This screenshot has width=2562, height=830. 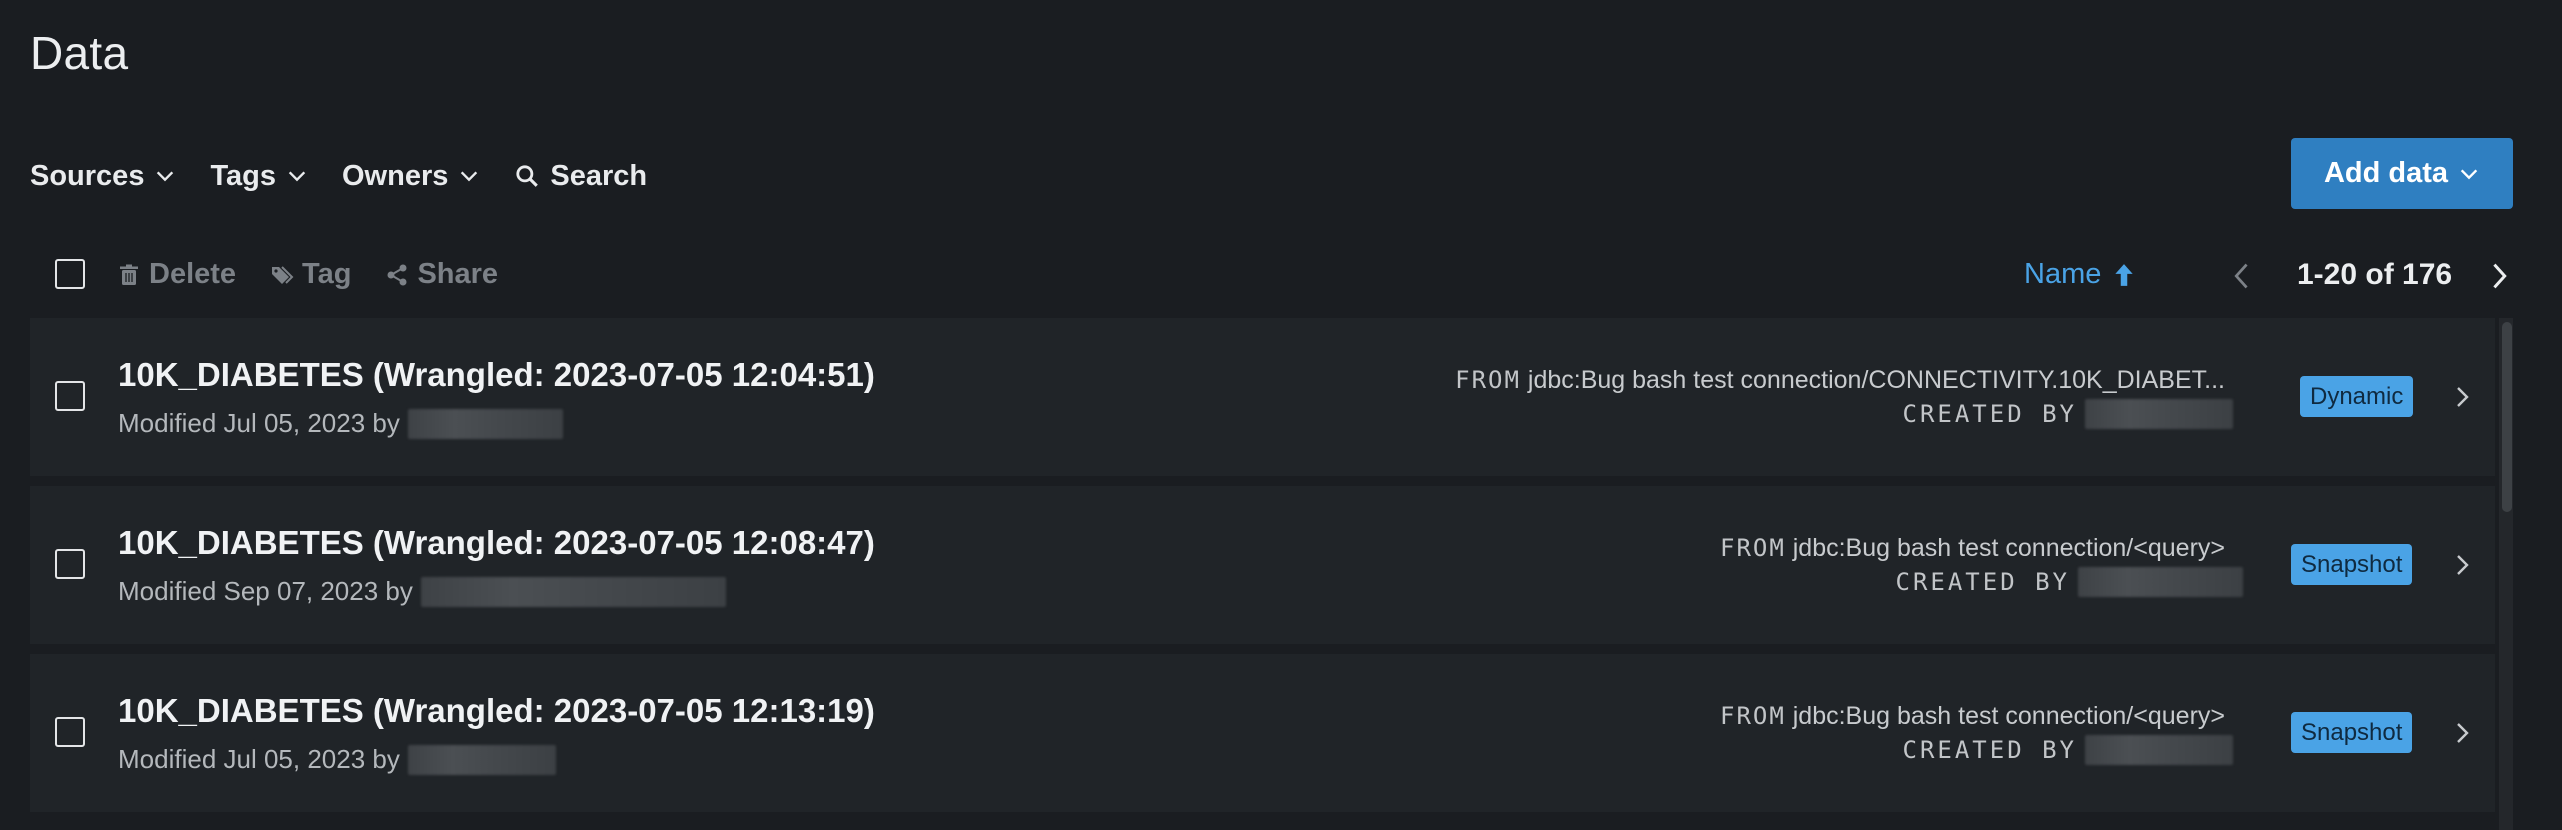 I want to click on tags-filter-label: Tags, so click(x=243, y=175).